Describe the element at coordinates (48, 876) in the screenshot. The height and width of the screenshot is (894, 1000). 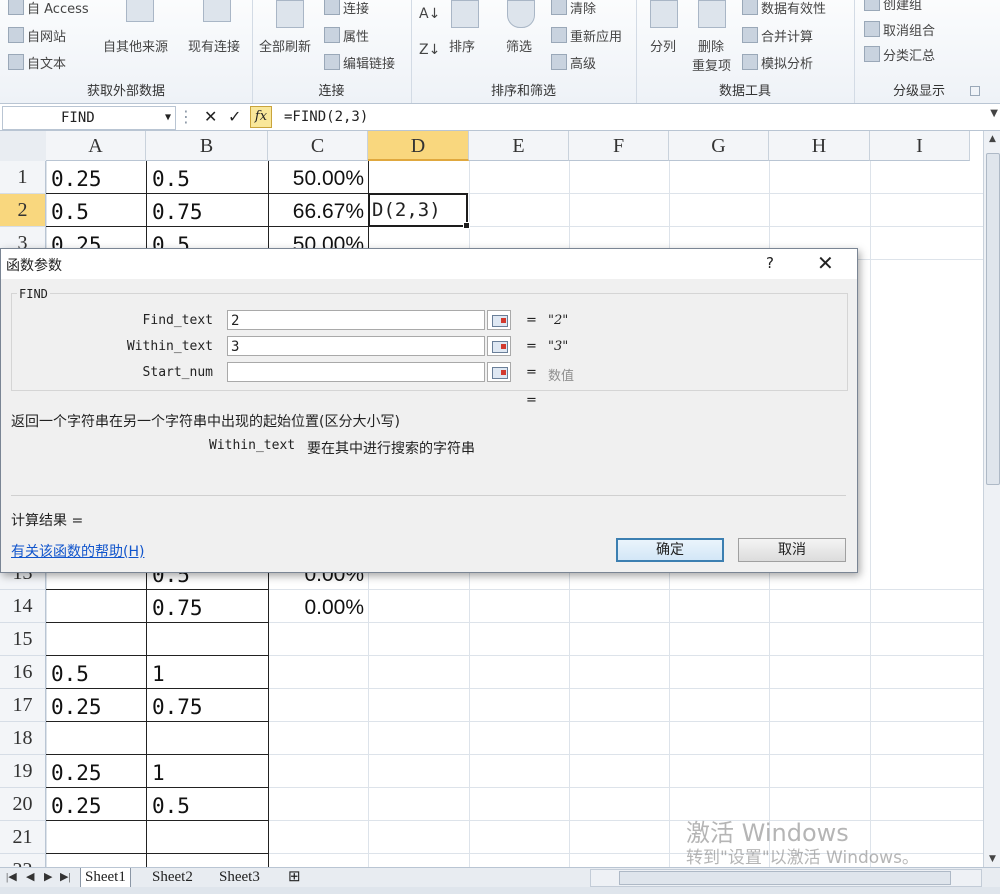
I see `next-sheet-icon: ▶` at that location.